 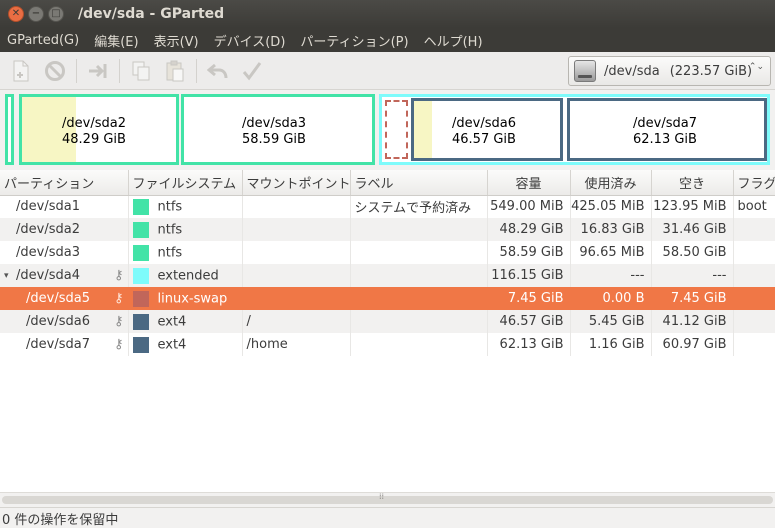 I want to click on undo-button, so click(x=218, y=71).